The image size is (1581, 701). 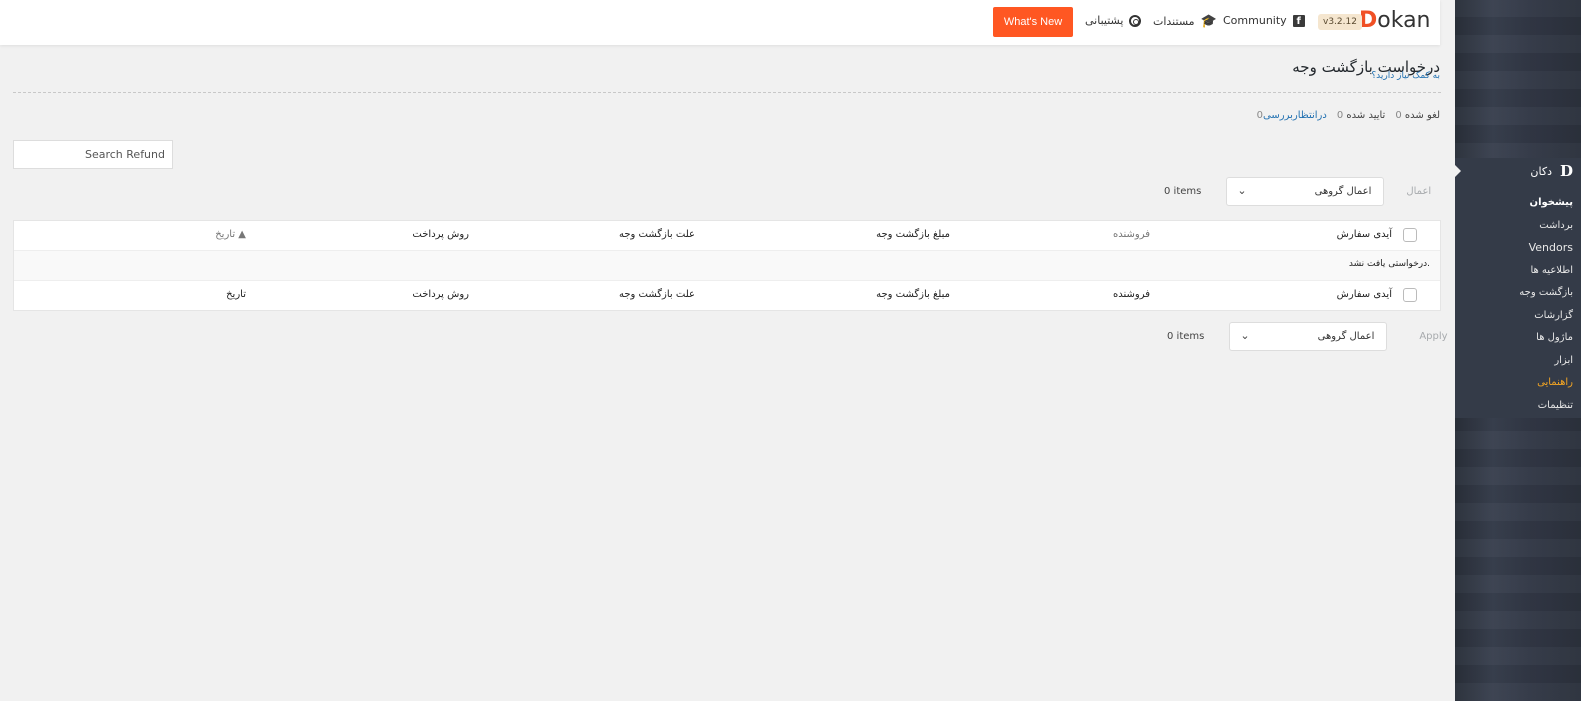 I want to click on support-label: پشتیبانی, so click(x=1104, y=20).